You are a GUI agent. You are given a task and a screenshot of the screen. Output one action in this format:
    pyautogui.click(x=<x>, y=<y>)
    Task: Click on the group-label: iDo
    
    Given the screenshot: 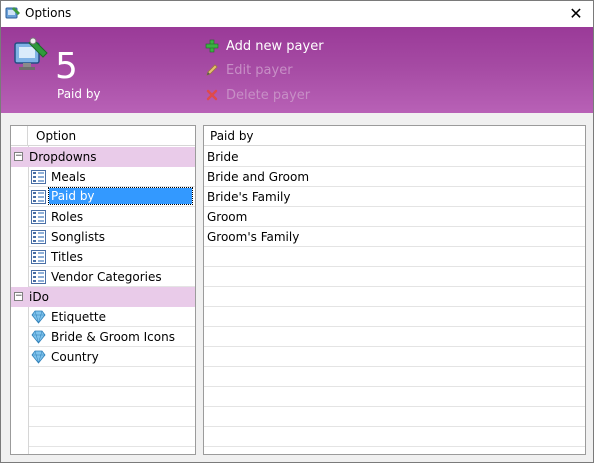 What is the action you would take?
    pyautogui.click(x=39, y=297)
    